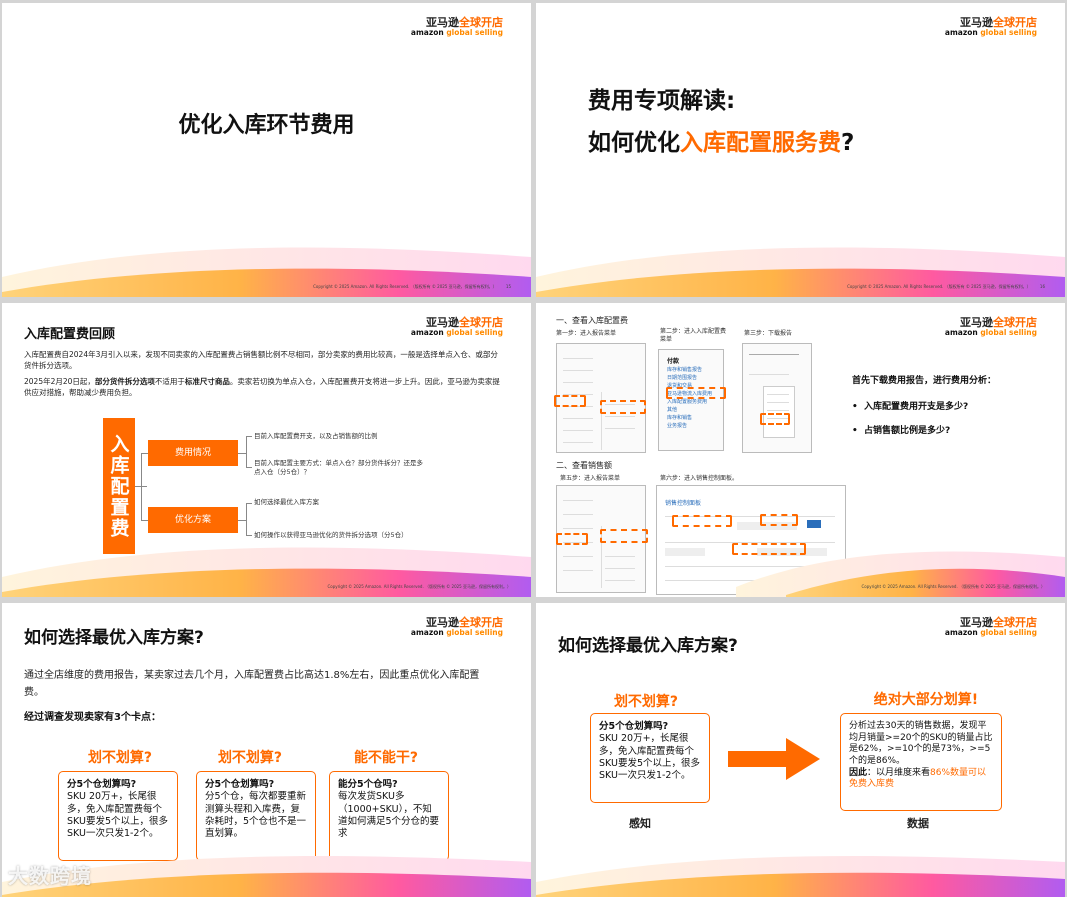 The image size is (1067, 897). What do you see at coordinates (777, 398) in the screenshot?
I see `screenshot-download-report` at bounding box center [777, 398].